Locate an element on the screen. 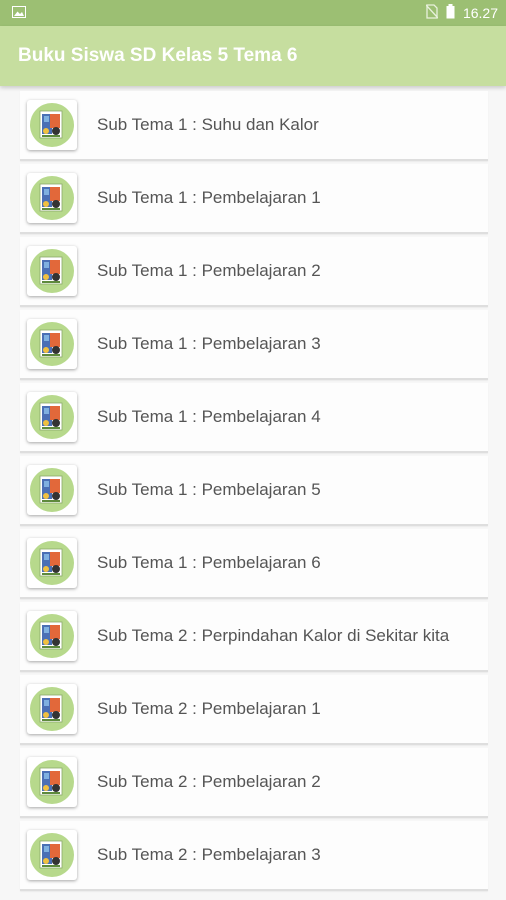 The width and height of the screenshot is (506, 900). list-item: Sub Tema 2 : Pembelajaran 2 is located at coordinates (254, 783).